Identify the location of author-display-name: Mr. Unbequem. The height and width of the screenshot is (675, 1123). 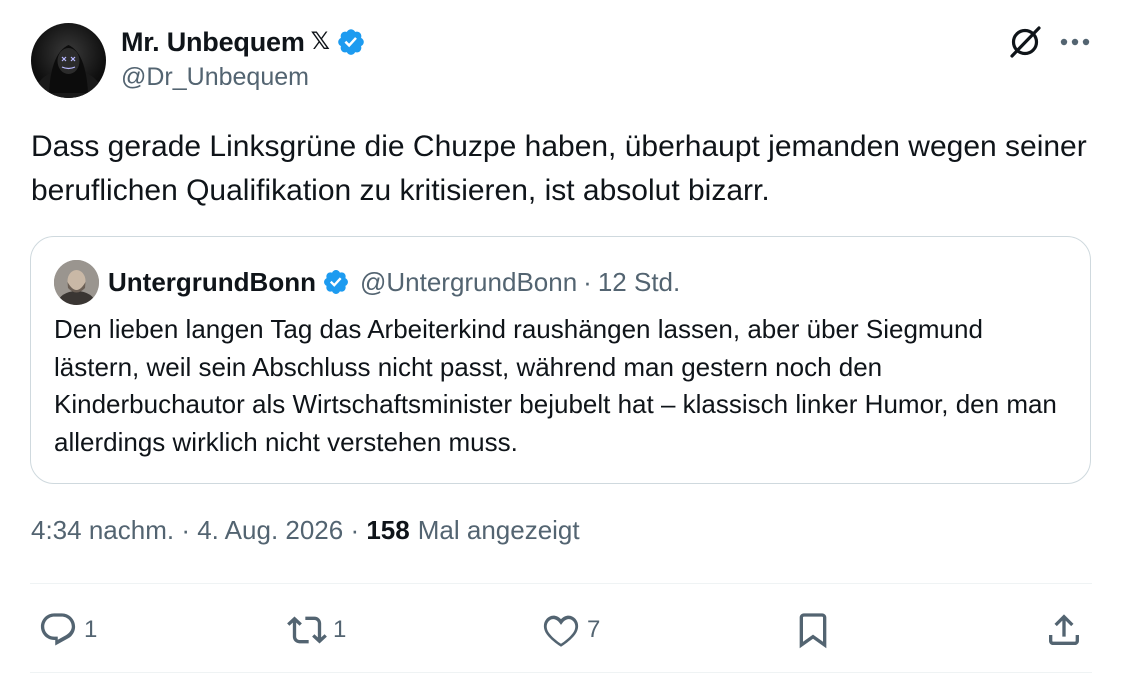
(213, 42).